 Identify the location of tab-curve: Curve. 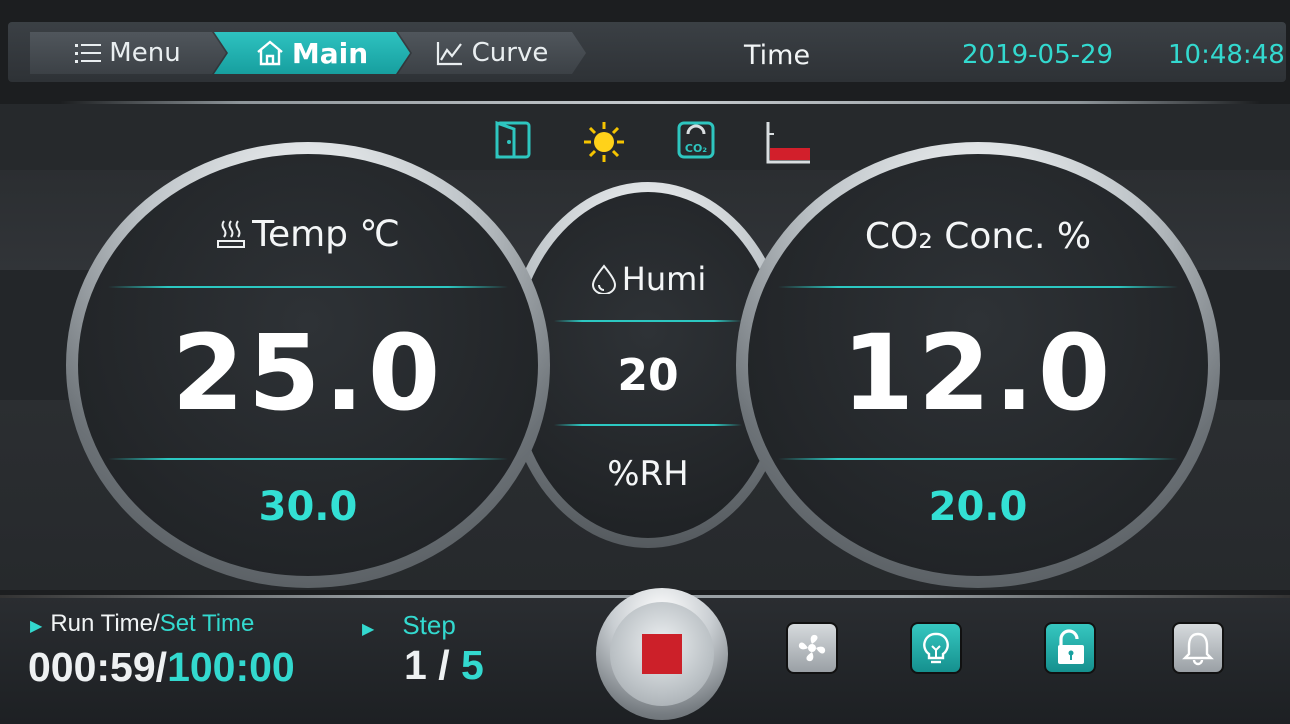
(492, 53).